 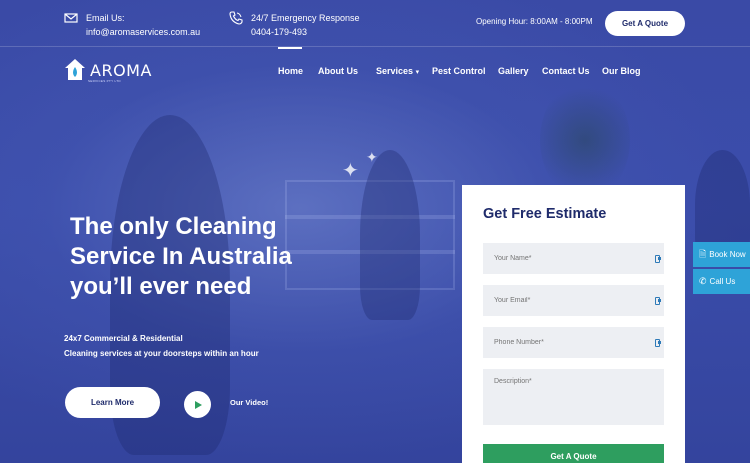 What do you see at coordinates (112, 402) in the screenshot?
I see `learn-more-button: Learn More` at bounding box center [112, 402].